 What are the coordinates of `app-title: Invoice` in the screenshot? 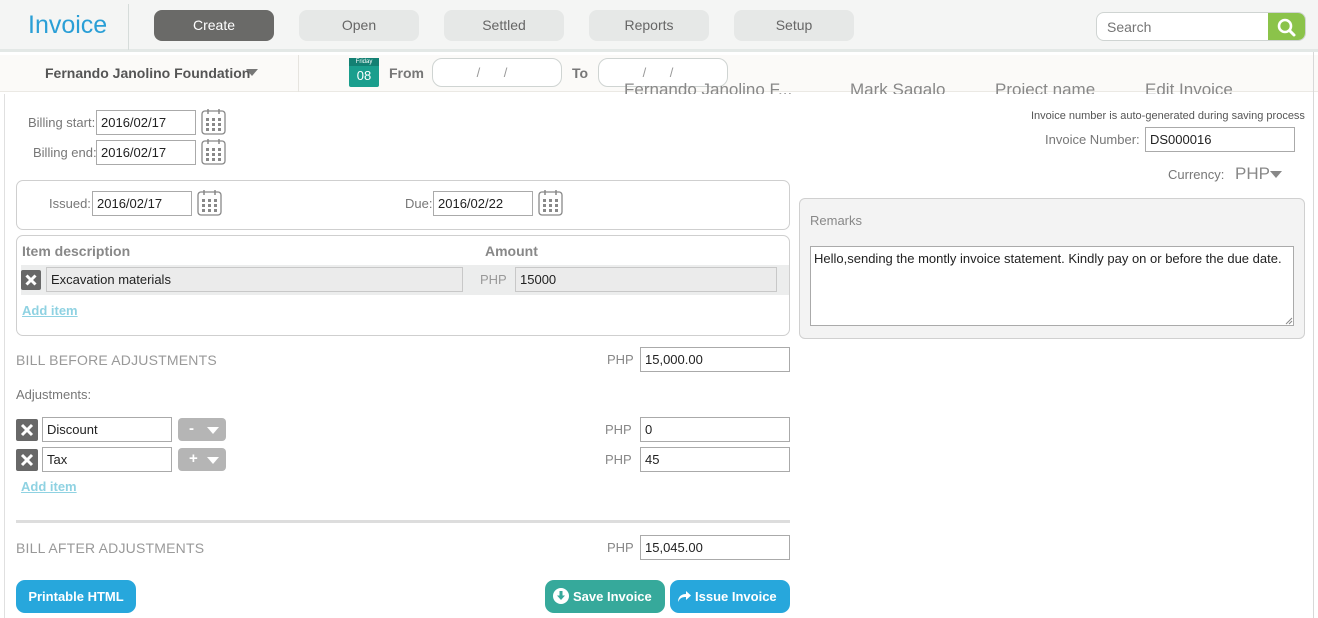 It's located at (68, 25).